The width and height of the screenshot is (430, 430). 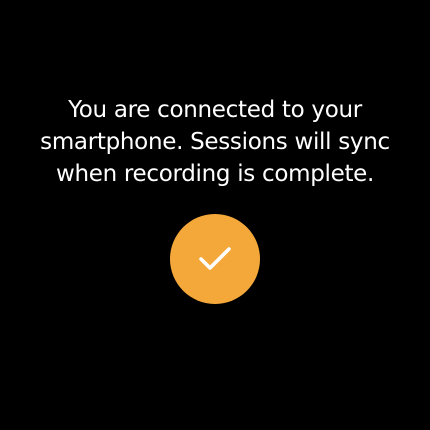 I want to click on check-icon, so click(x=215, y=259).